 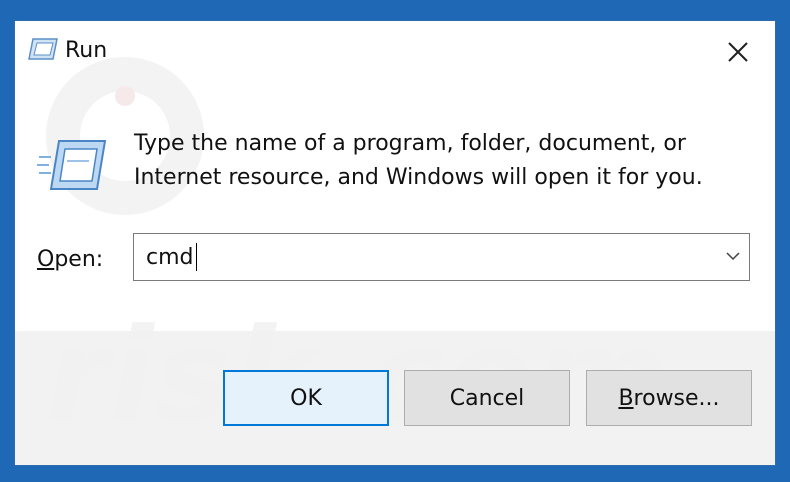 What do you see at coordinates (46, 259) in the screenshot?
I see `open-label-mnemonic: O` at bounding box center [46, 259].